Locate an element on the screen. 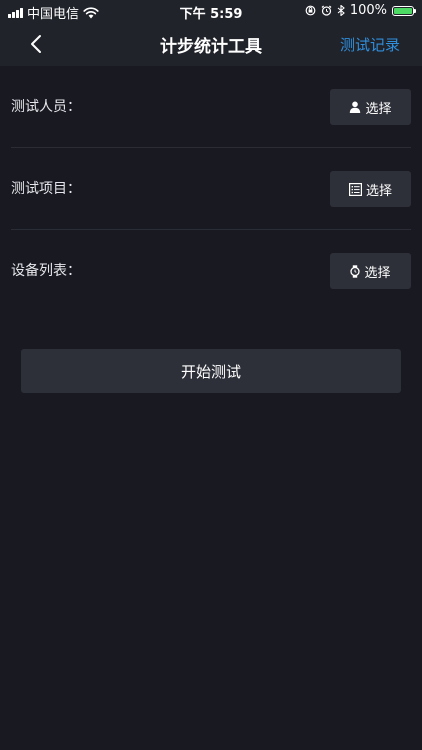 The width and height of the screenshot is (422, 750). status-bar: 中国电信 下午 5:59 100% is located at coordinates (211, 11).